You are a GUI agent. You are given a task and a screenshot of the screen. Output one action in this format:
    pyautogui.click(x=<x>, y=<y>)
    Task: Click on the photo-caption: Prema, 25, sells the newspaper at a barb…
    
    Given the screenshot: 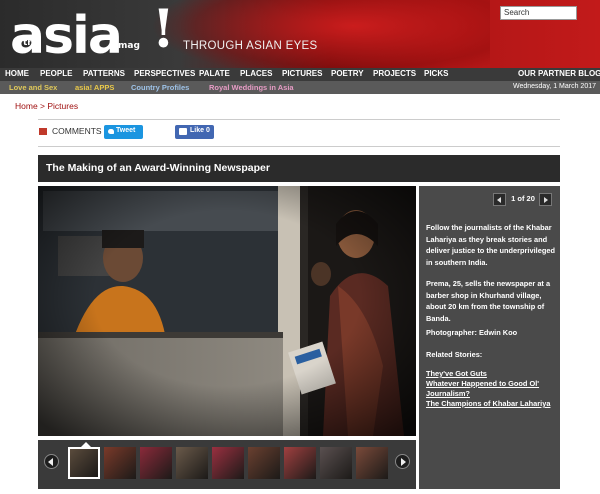 What is the action you would take?
    pyautogui.click(x=488, y=301)
    